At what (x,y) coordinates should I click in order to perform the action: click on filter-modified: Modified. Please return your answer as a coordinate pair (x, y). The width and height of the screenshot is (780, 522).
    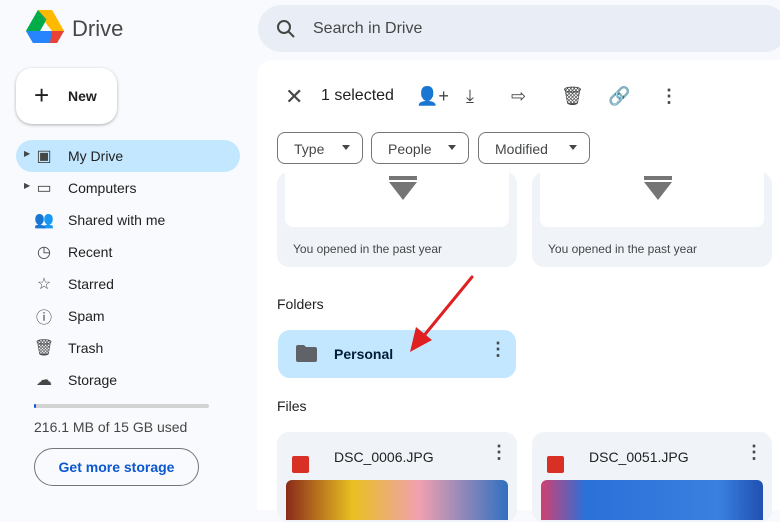
    Looking at the image, I should click on (534, 148).